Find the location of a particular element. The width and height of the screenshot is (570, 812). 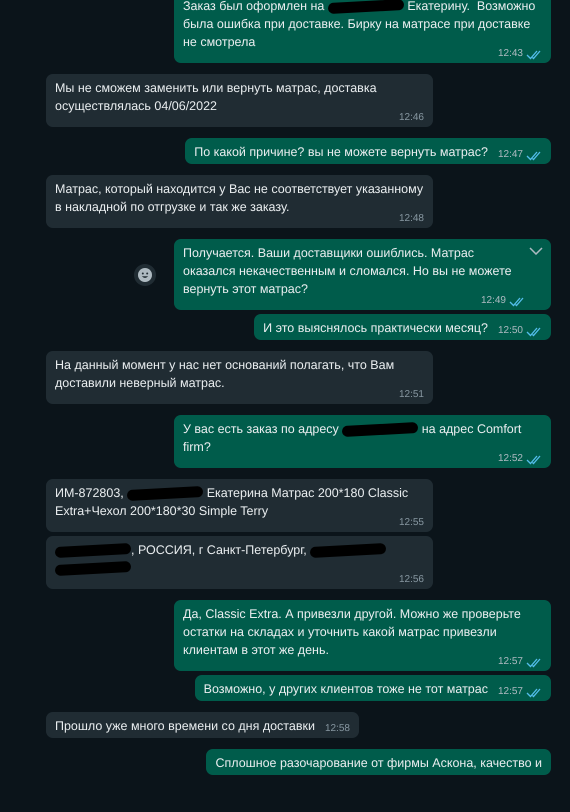

message-text: По какой причине? вы не можете вернуть матрас? is located at coordinates (341, 152).